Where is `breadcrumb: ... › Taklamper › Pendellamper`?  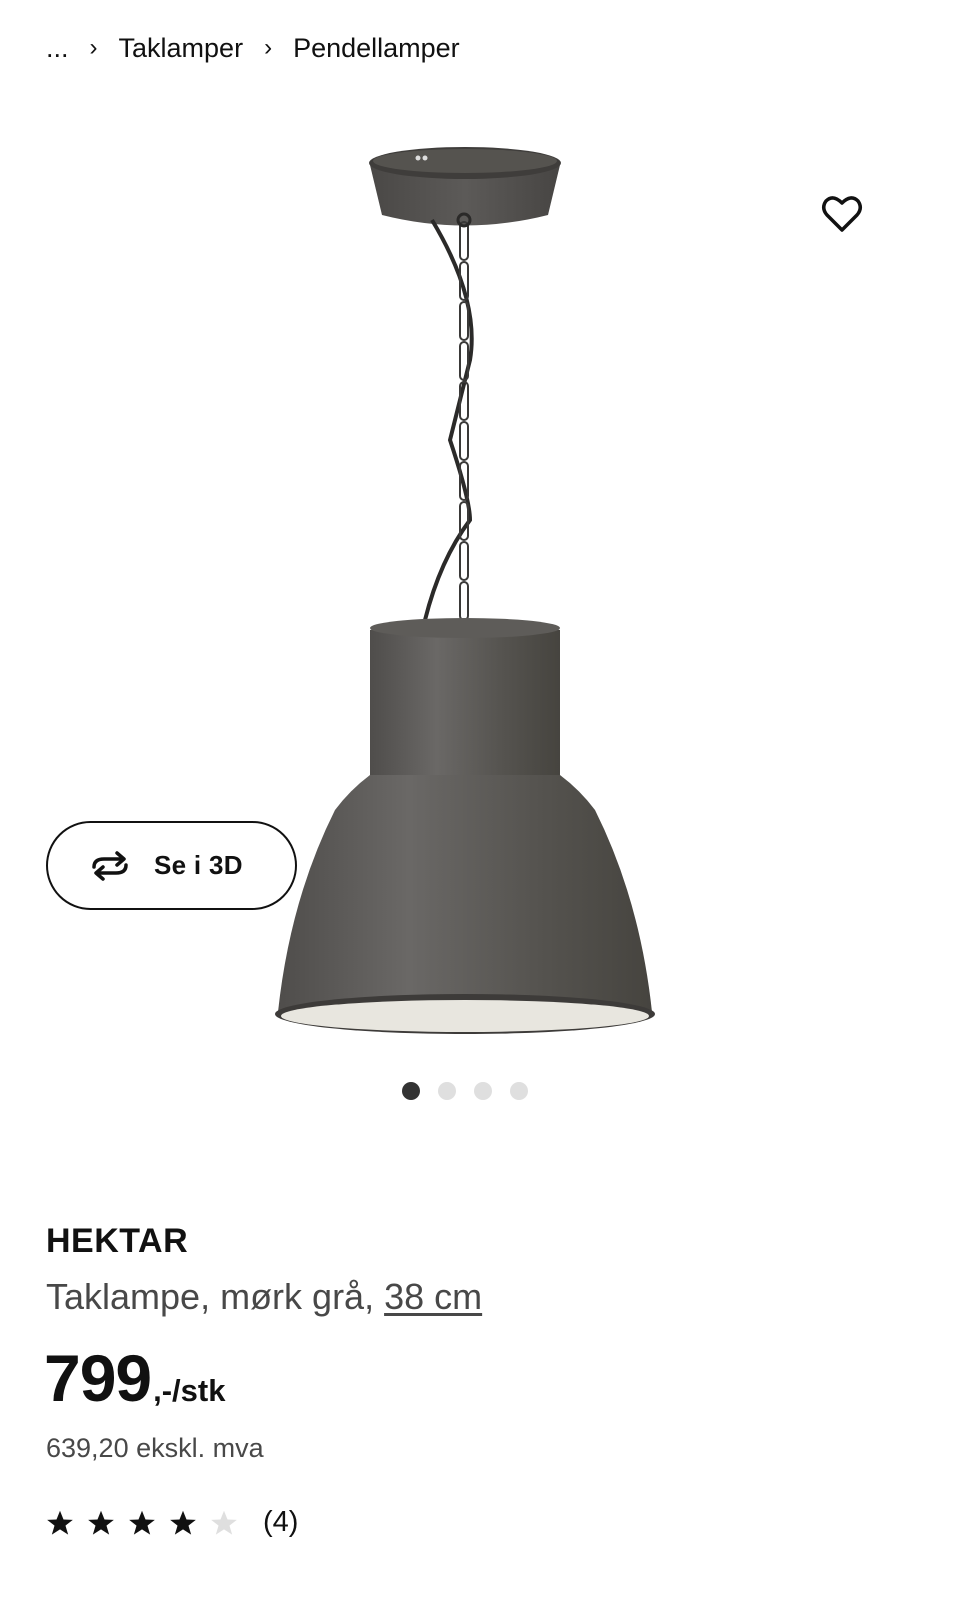
breadcrumb: ... › Taklamper › Pendellamper is located at coordinates (253, 48).